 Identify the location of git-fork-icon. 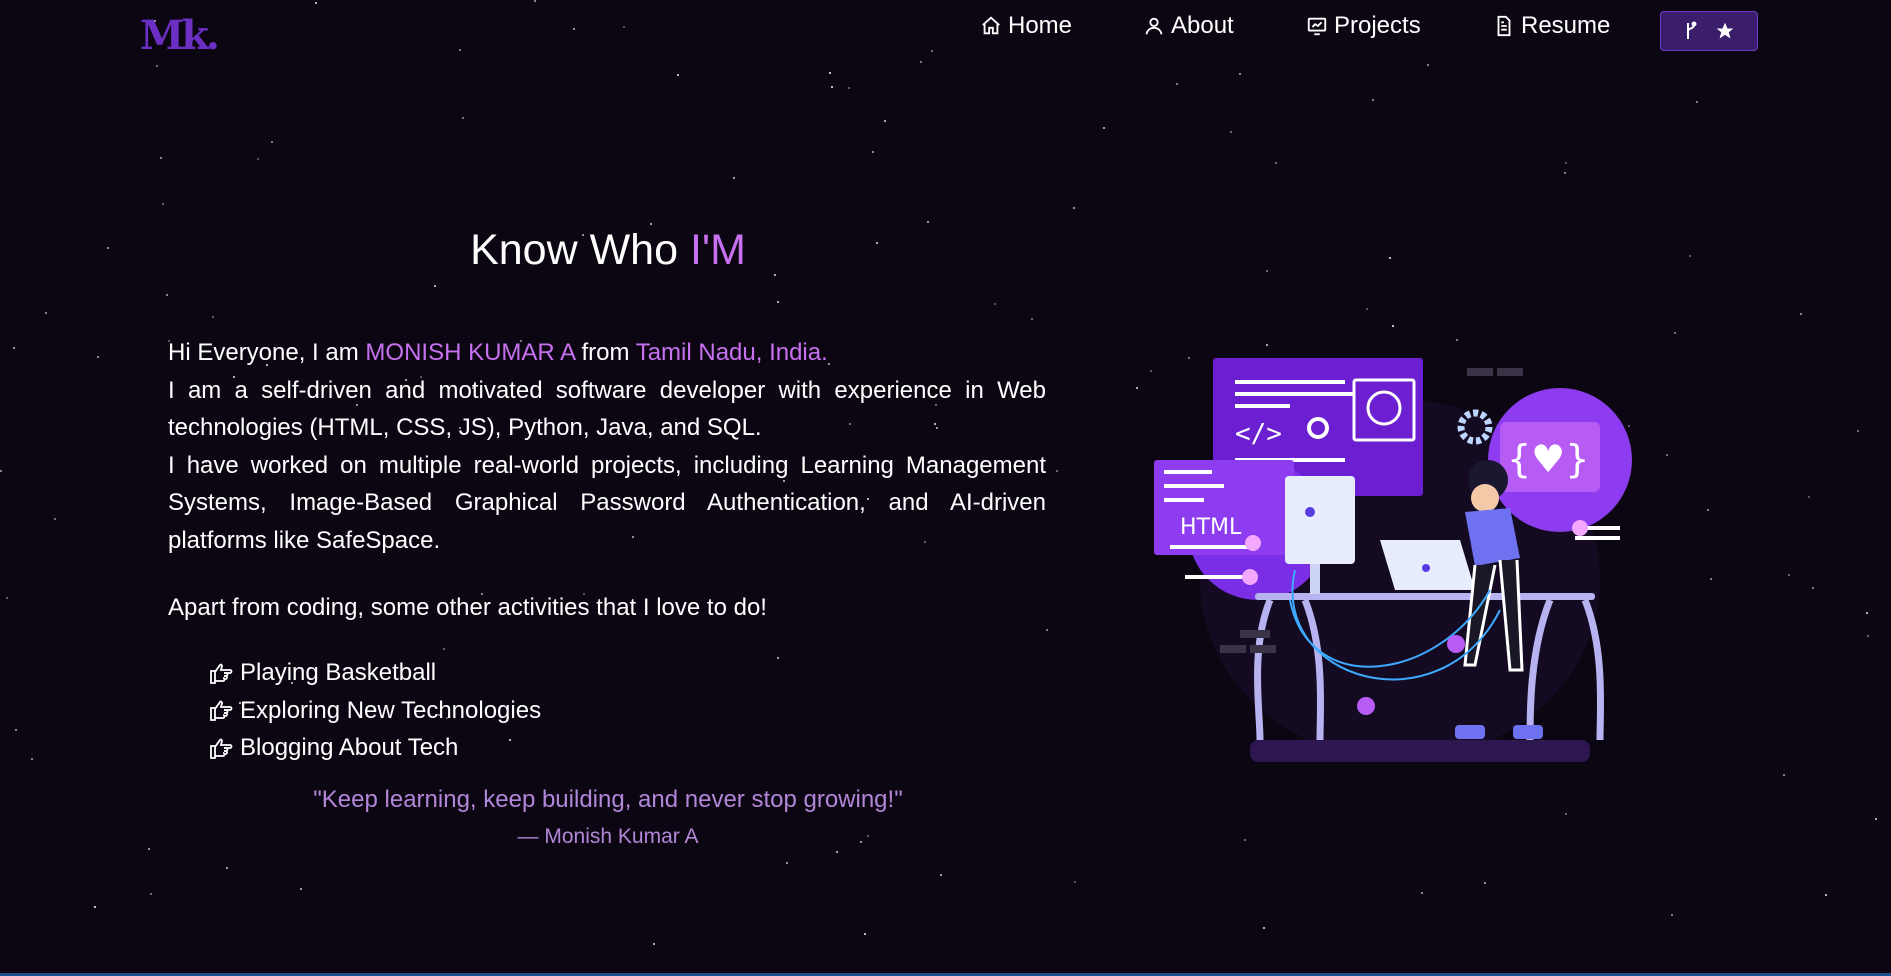
(1692, 30).